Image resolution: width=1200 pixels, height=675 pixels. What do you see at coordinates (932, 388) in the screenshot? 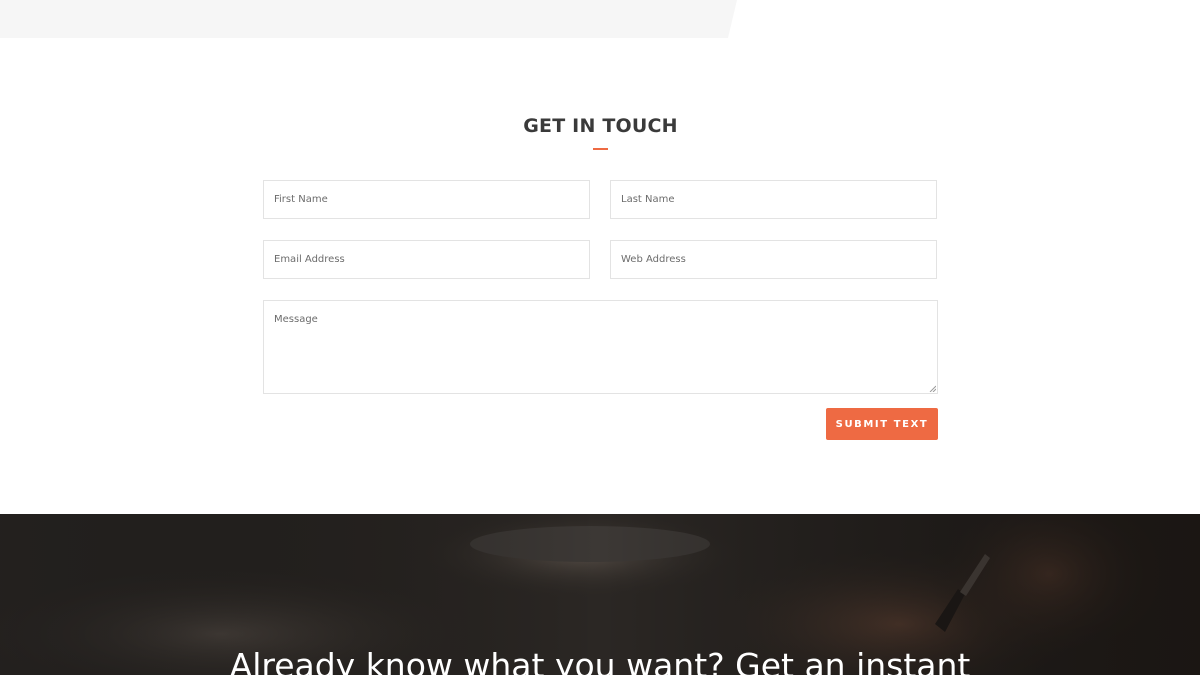
I see `resize-handle-icon` at bounding box center [932, 388].